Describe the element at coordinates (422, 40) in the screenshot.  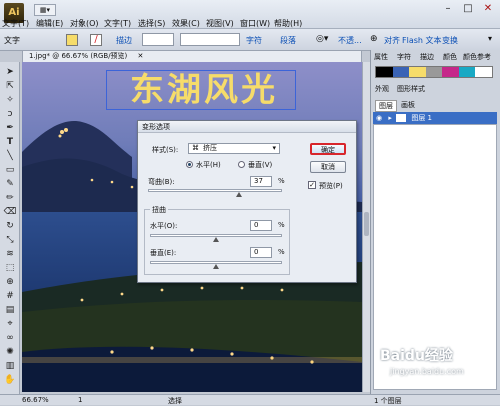
I see `flash-text-link: Flash 文本` at that location.